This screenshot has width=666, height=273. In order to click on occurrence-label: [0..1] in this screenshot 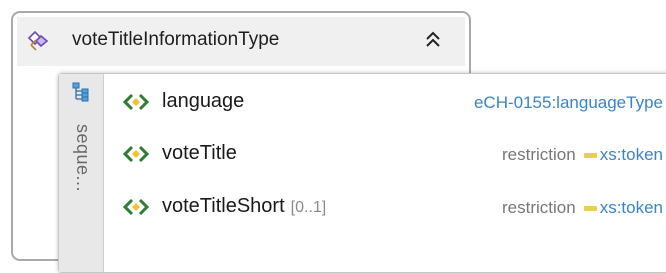, I will do `click(308, 207)`.